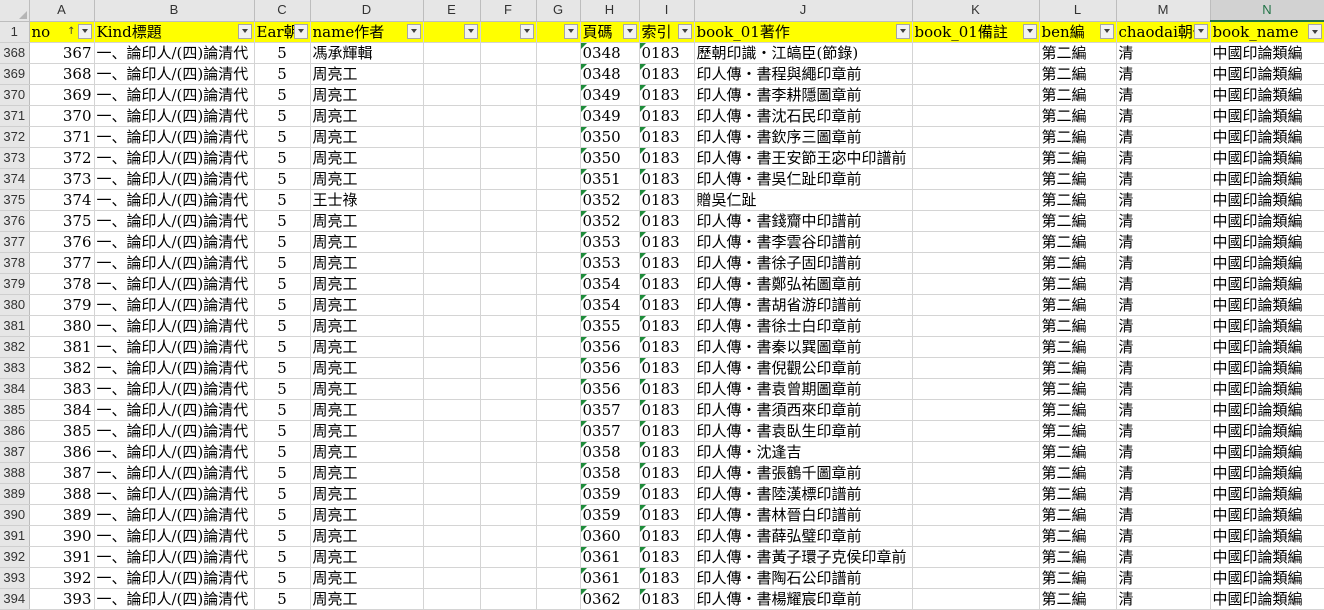 The height and width of the screenshot is (610, 1324). Describe the element at coordinates (452, 11) in the screenshot. I see `column-header-e: E` at that location.